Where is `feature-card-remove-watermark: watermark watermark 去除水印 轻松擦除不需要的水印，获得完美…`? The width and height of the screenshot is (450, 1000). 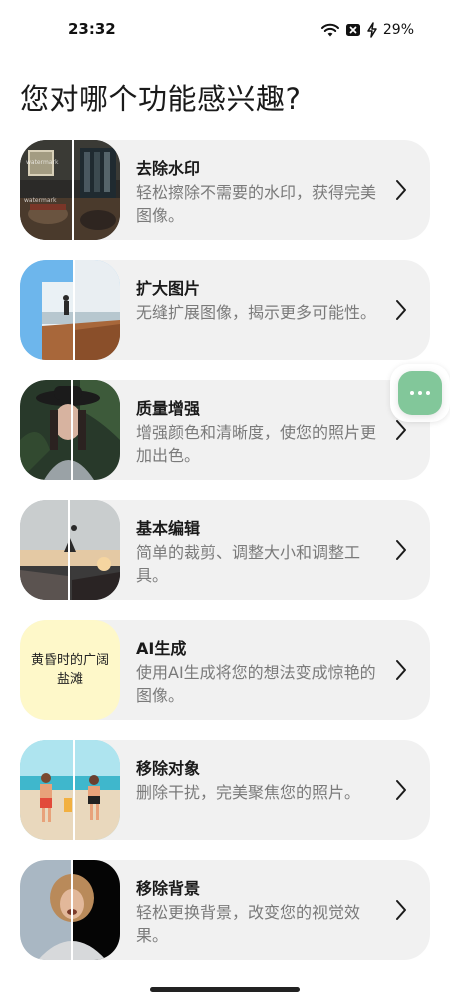
feature-card-remove-watermark: watermark watermark 去除水印 轻松擦除不需要的水印，获得完美… is located at coordinates (225, 190).